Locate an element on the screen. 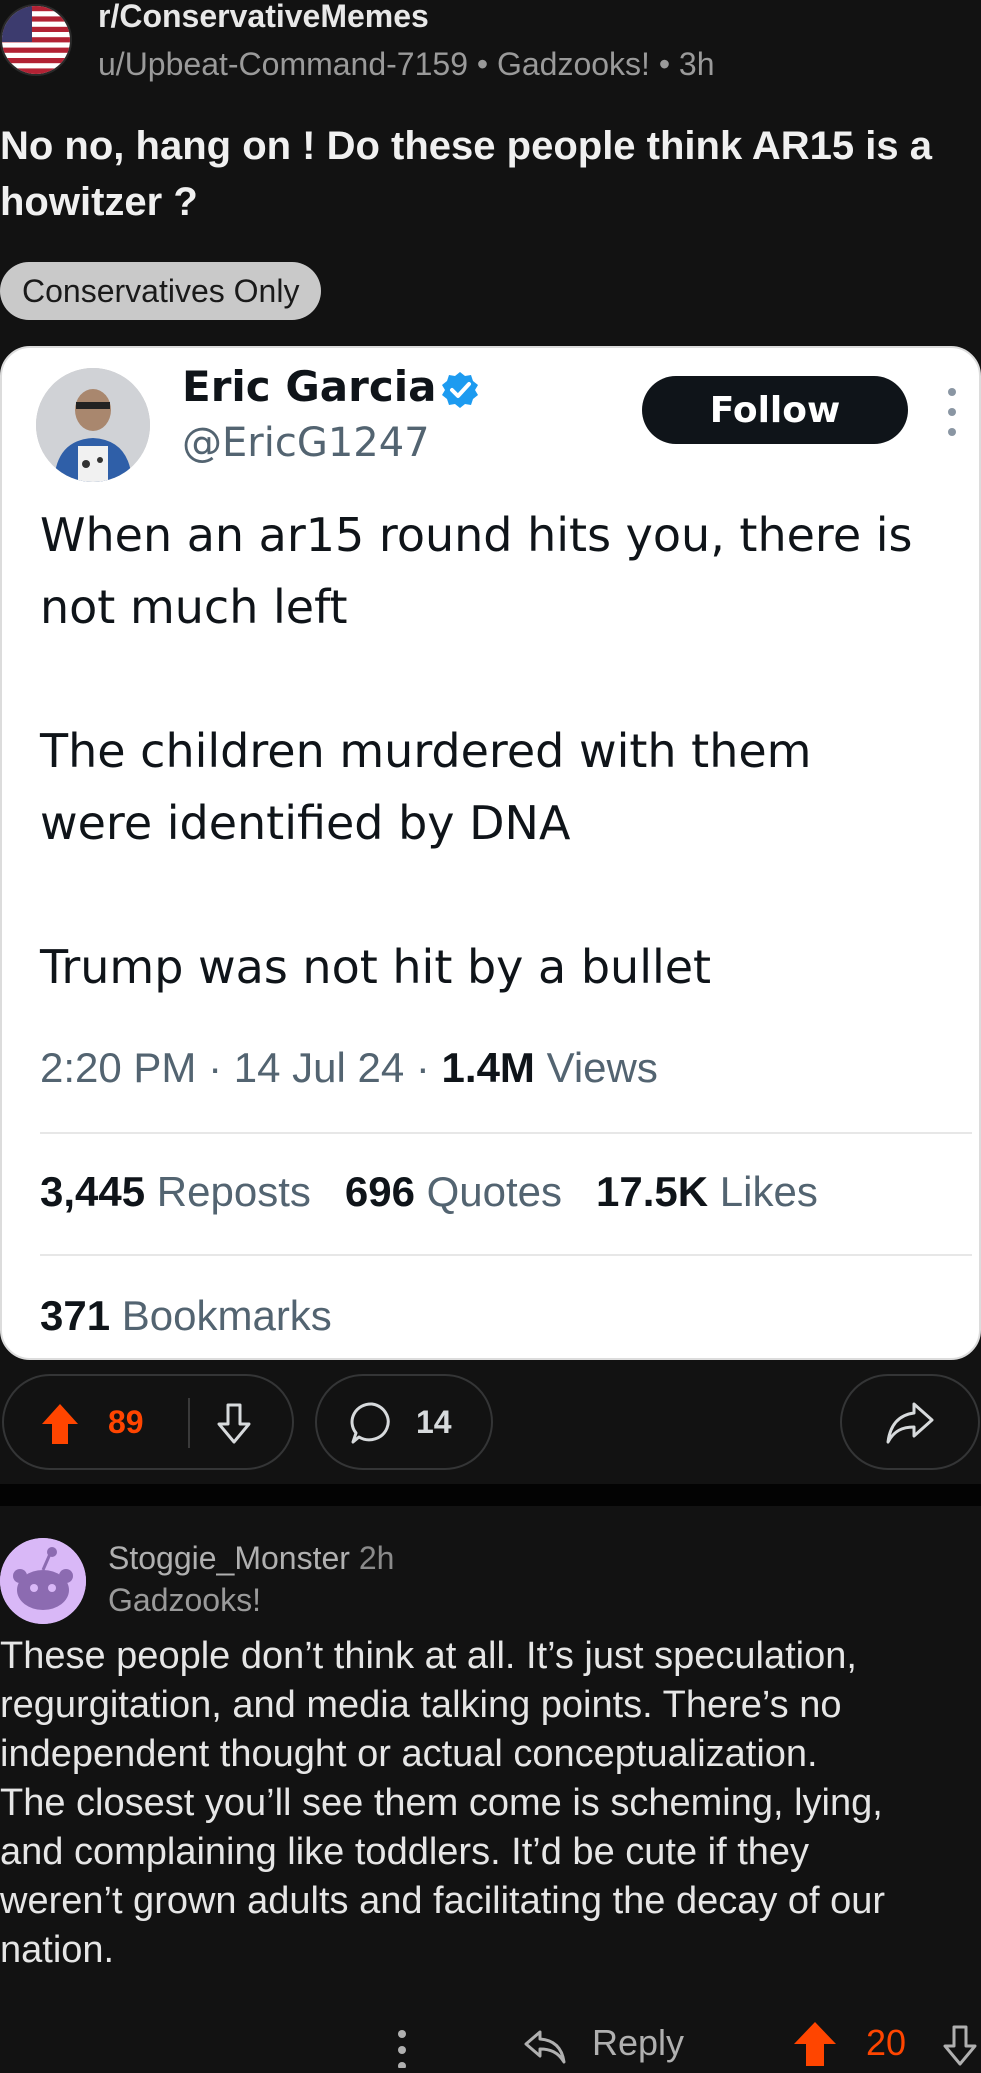  reply-button: Reply is located at coordinates (638, 2043).